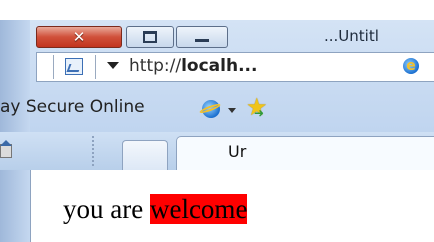 The image size is (434, 242). I want to click on minimize-button, so click(202, 37).